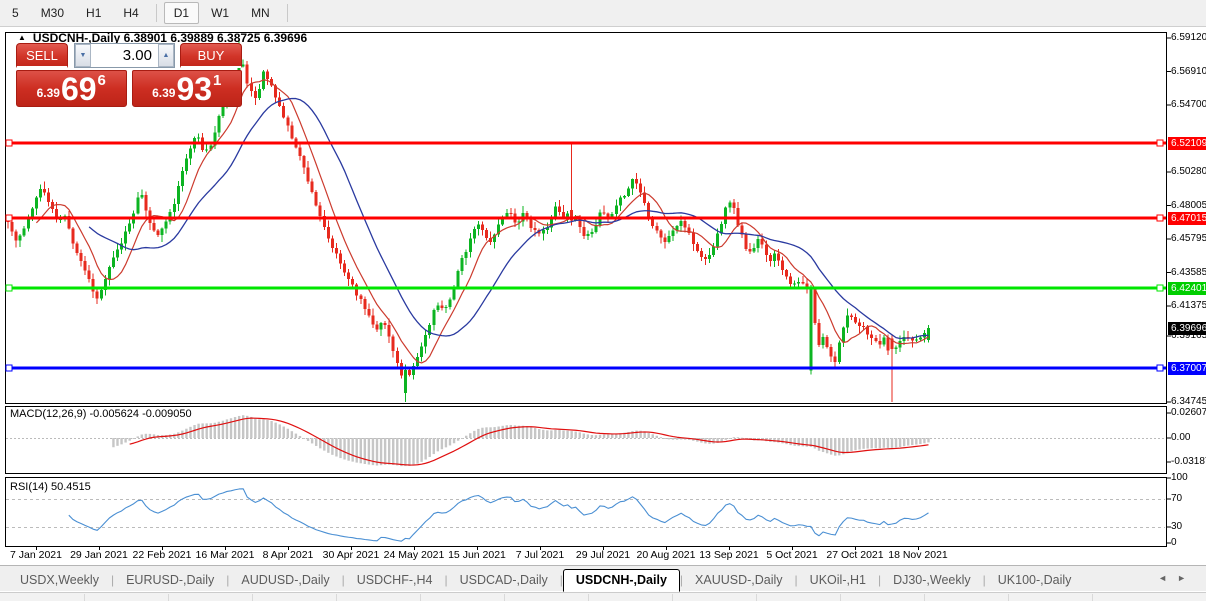 This screenshot has width=1206, height=601. Describe the element at coordinates (395, 580) in the screenshot. I see `chart-tab-usdchf-h4: USDCHF-,H4` at that location.